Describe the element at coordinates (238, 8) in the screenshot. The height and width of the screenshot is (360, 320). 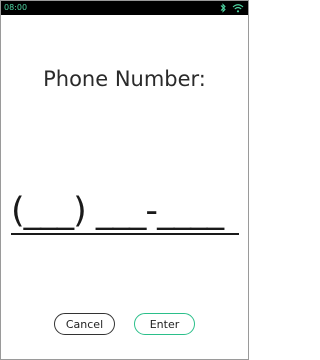
I see `wifi-icon` at that location.